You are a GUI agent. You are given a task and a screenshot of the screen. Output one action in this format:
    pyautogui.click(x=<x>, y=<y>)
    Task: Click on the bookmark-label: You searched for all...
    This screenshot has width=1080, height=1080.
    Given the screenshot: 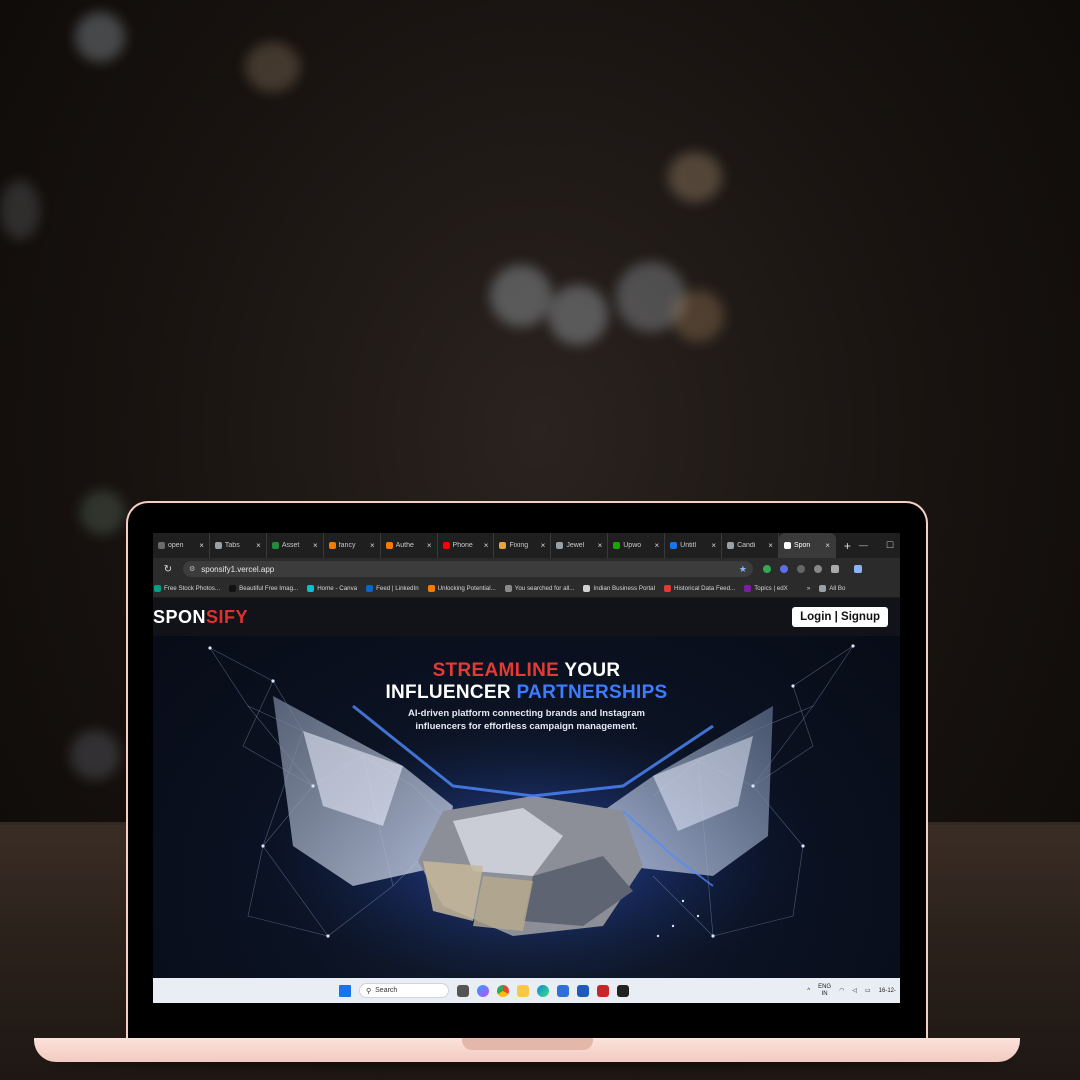 What is the action you would take?
    pyautogui.click(x=544, y=588)
    